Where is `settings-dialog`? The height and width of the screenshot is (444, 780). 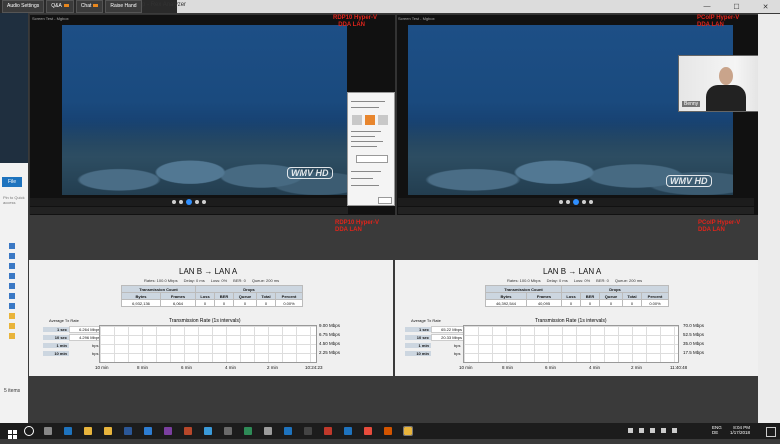
settings-dialog is located at coordinates (371, 149).